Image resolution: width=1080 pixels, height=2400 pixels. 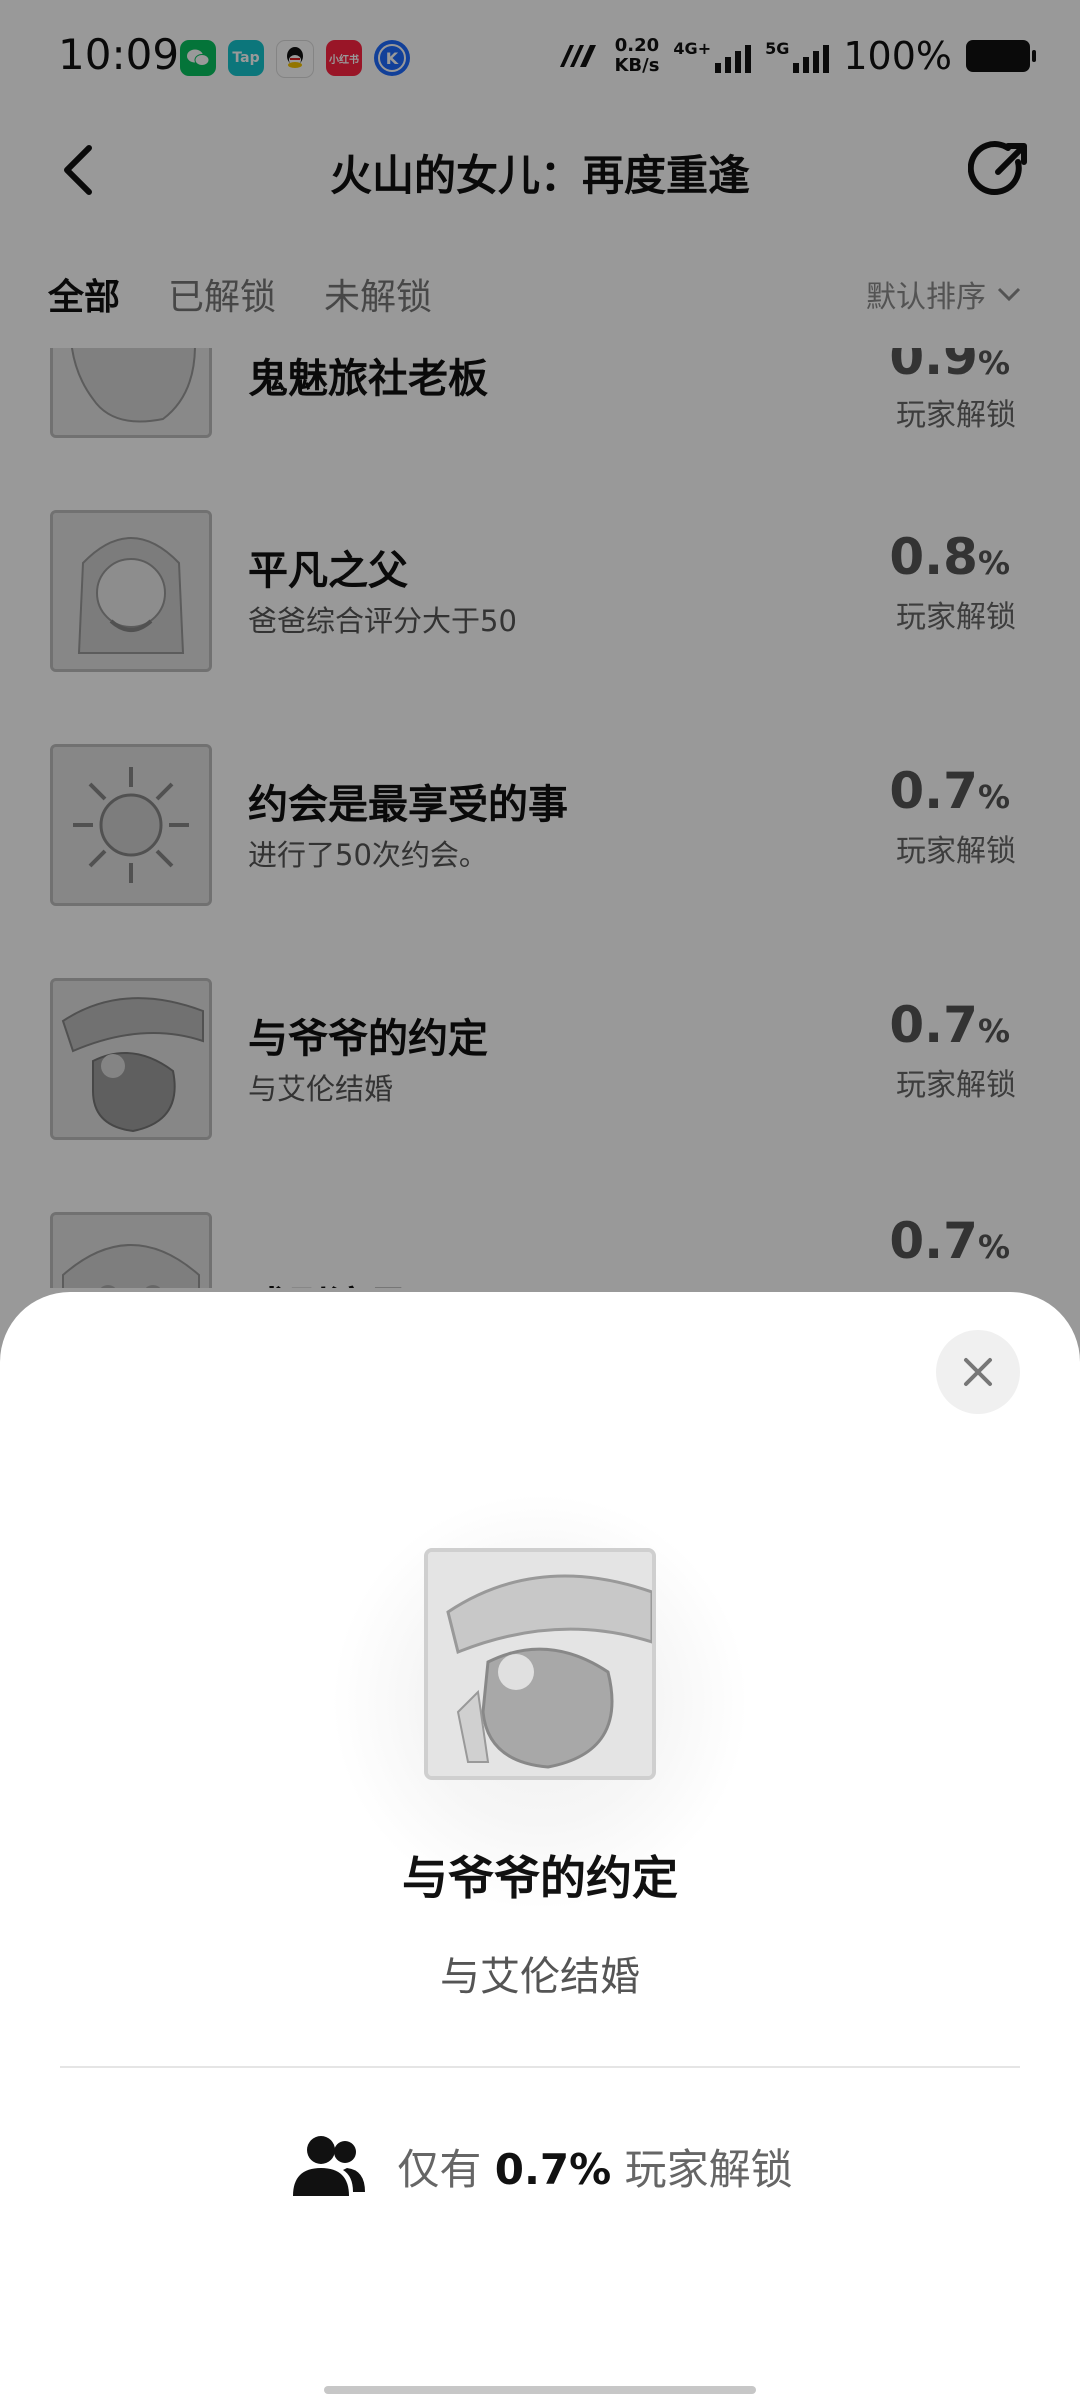 What do you see at coordinates (329, 2166) in the screenshot?
I see `users-icon` at bounding box center [329, 2166].